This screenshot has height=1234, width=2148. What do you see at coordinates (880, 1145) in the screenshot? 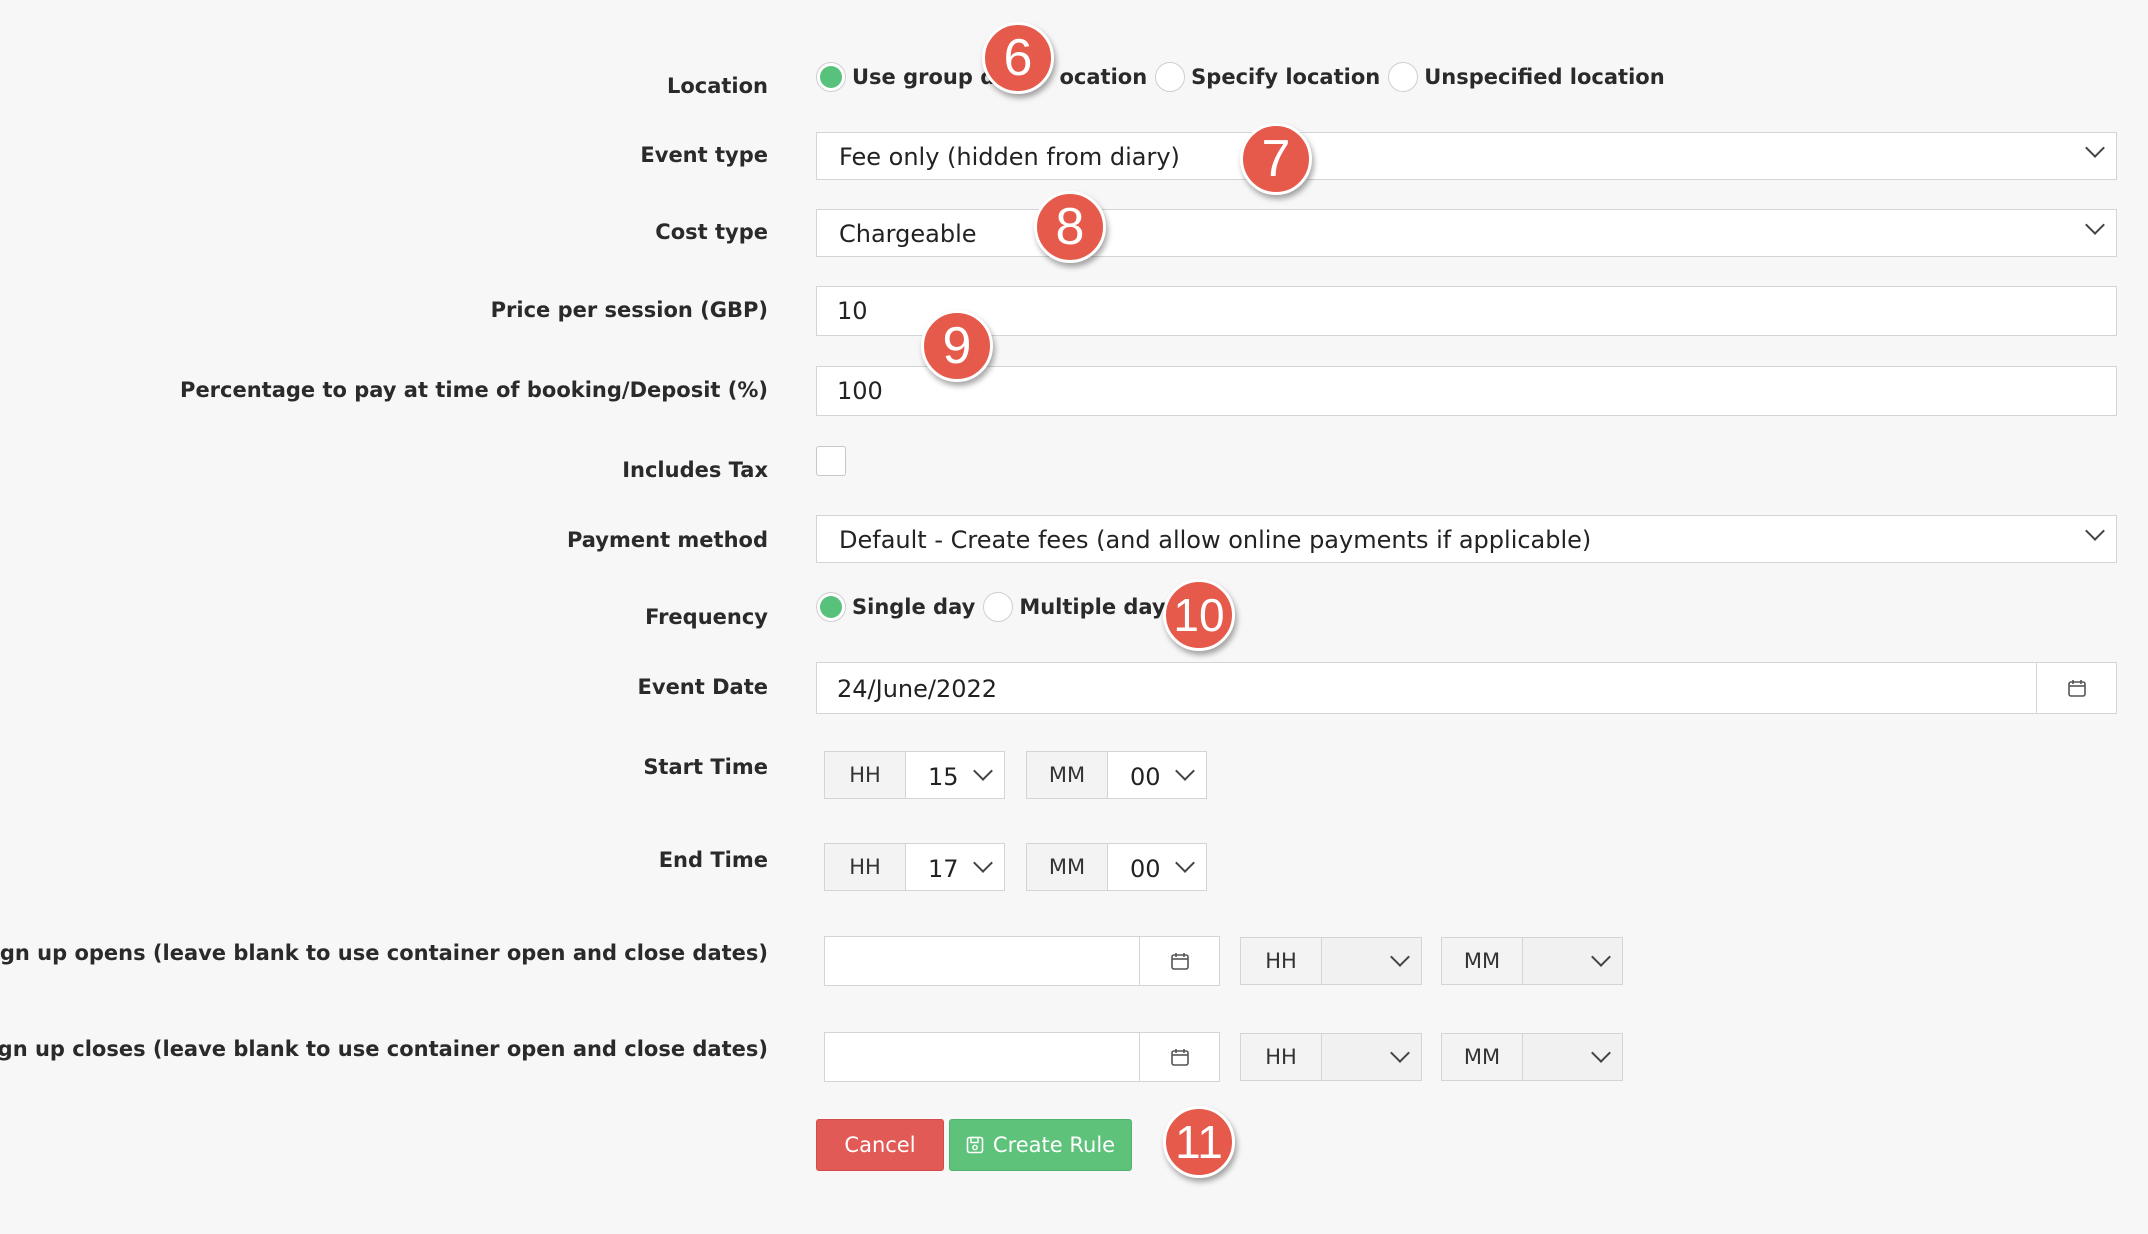
I see `cancel-button: Cancel` at bounding box center [880, 1145].